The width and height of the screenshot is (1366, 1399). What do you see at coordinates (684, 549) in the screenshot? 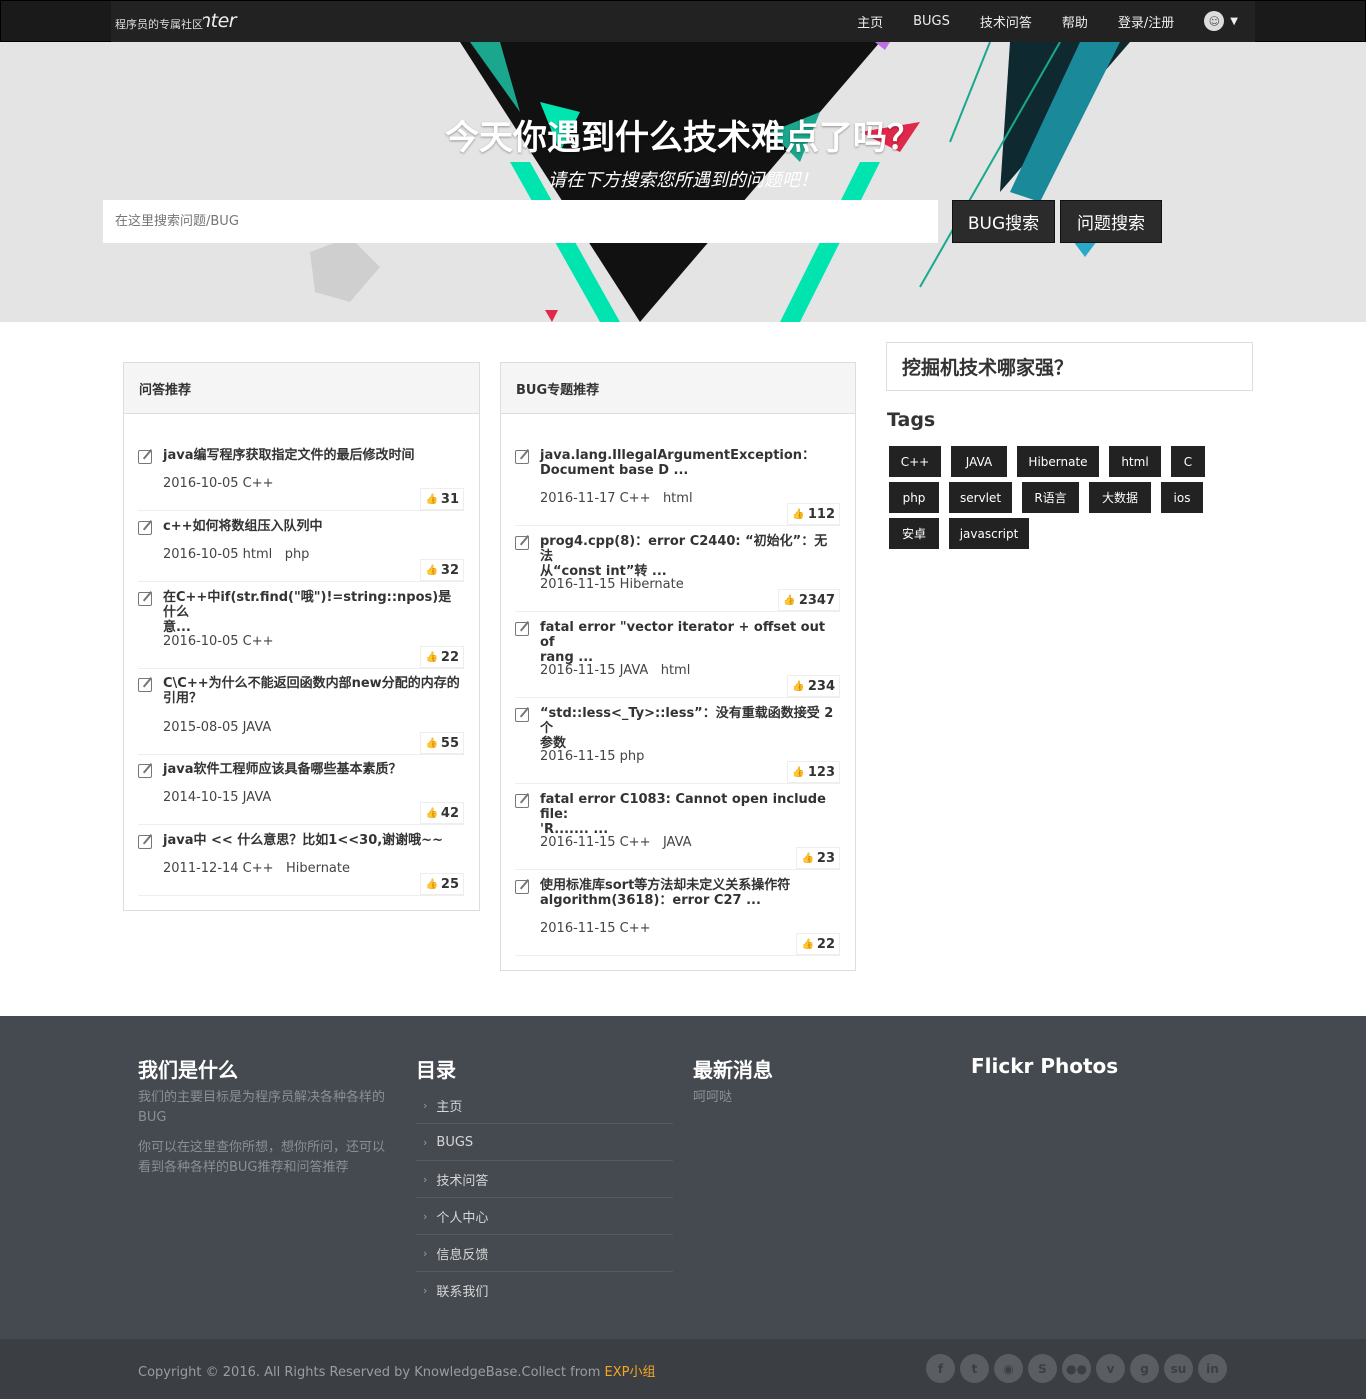
I see `item-title-line1: prog4.cpp(8)：error C2440: “初始化”：无法` at bounding box center [684, 549].